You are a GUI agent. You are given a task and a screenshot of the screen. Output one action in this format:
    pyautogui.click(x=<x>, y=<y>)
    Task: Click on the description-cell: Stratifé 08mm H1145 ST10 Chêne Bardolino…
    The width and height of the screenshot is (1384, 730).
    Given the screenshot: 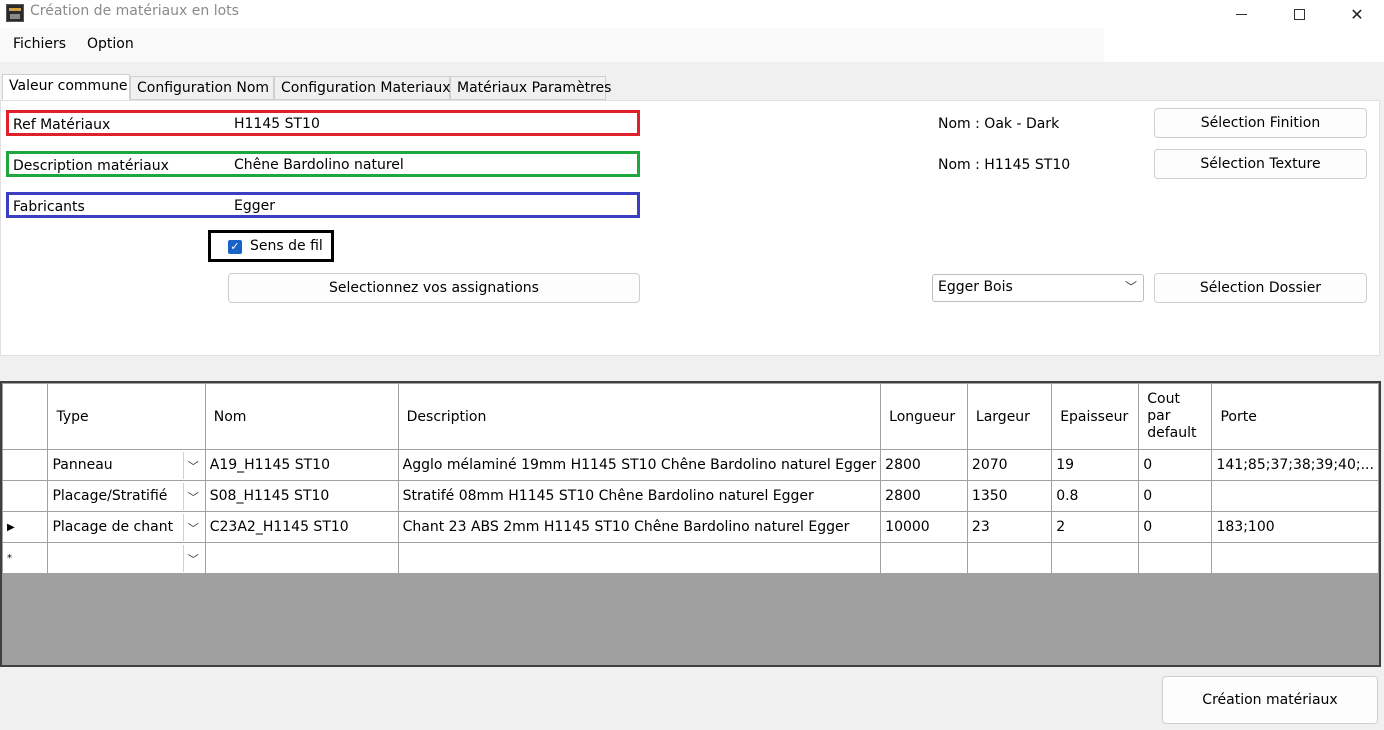 What is the action you would take?
    pyautogui.click(x=639, y=496)
    